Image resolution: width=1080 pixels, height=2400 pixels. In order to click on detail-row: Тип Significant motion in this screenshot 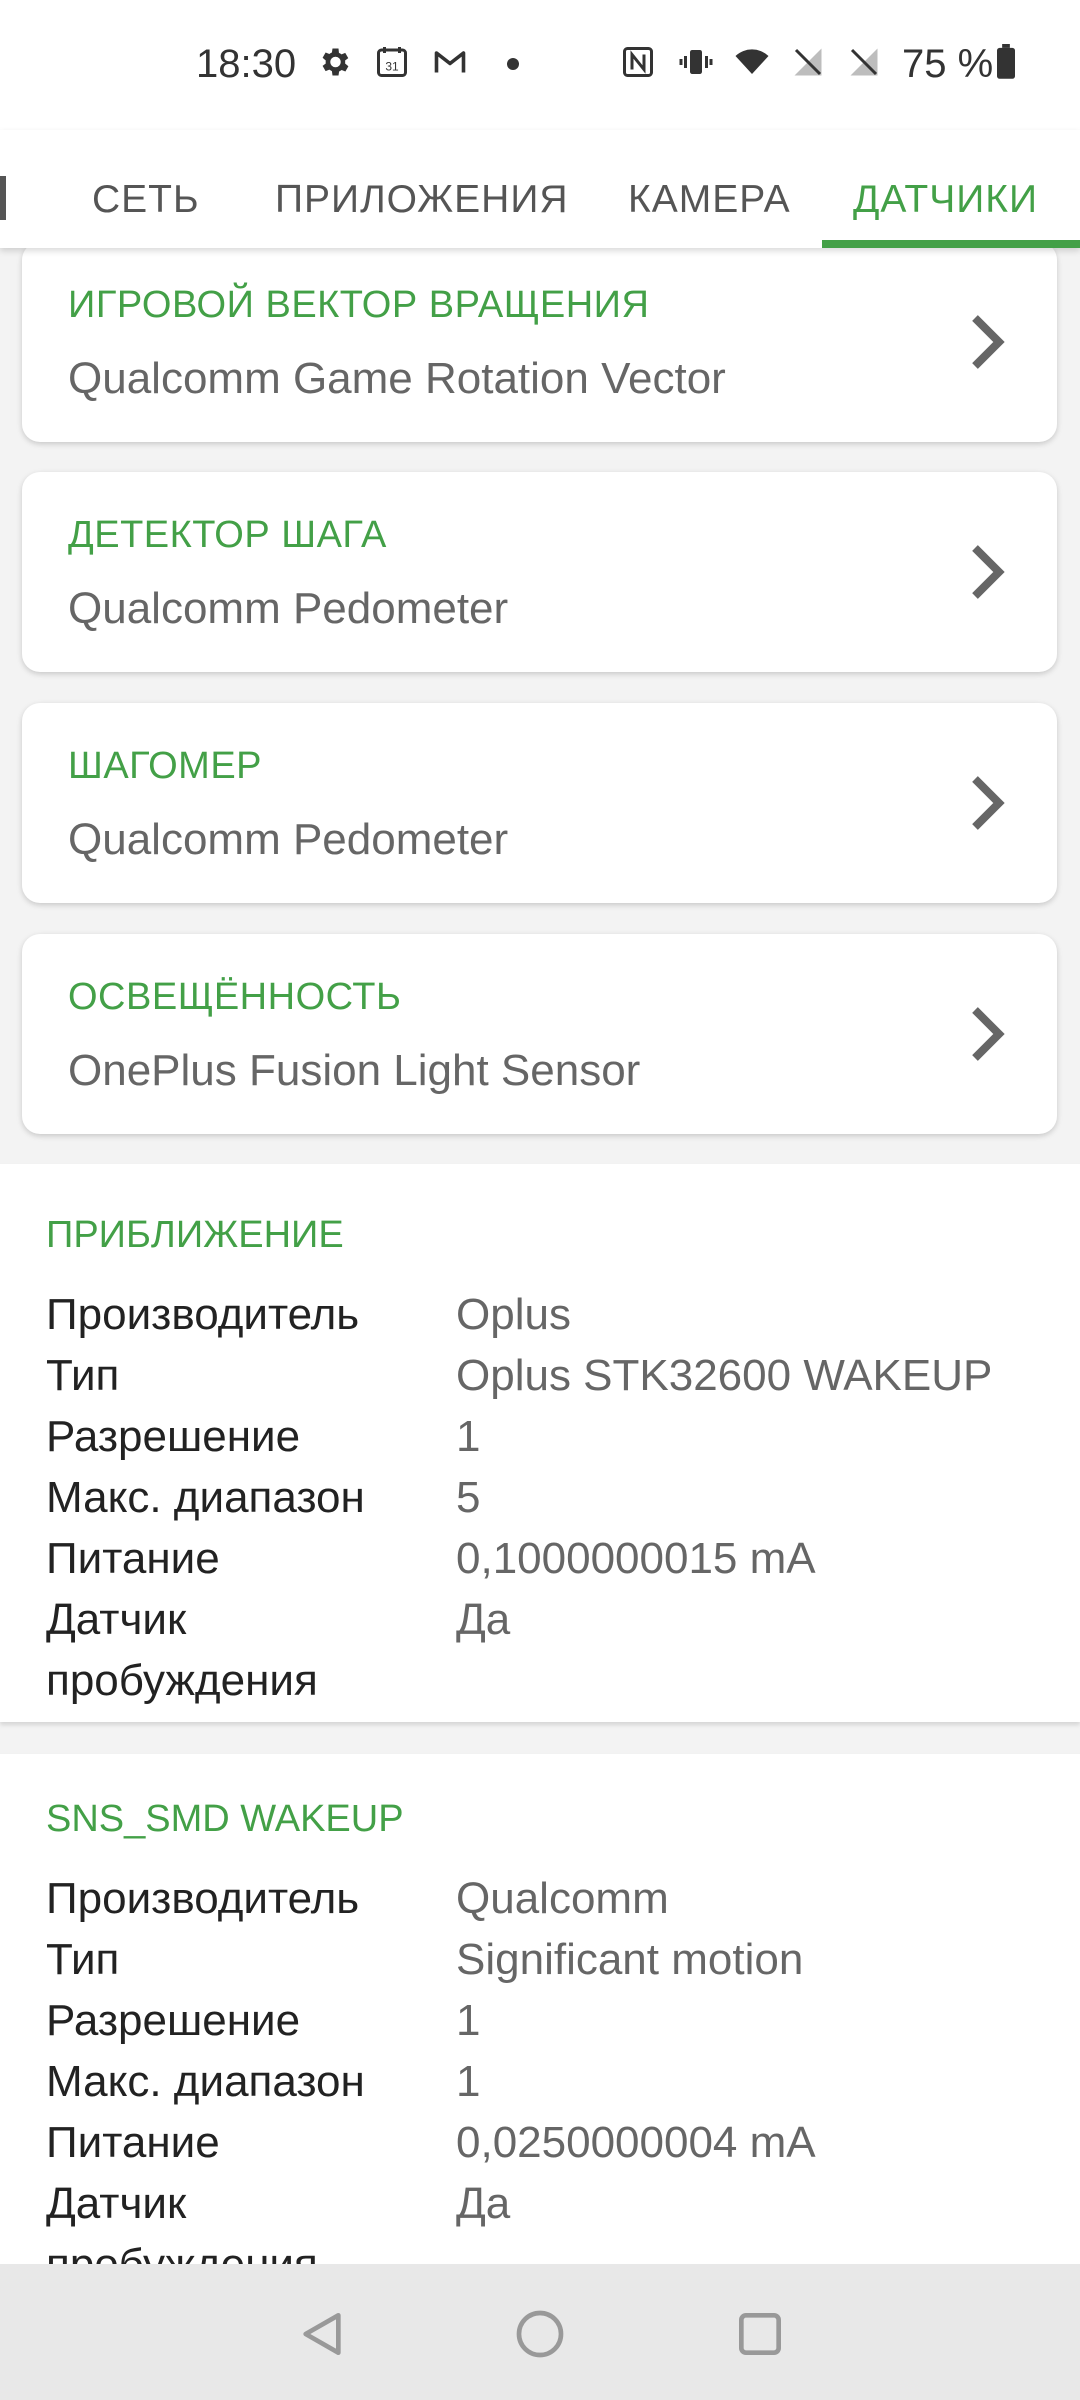, I will do `click(546, 1959)`.